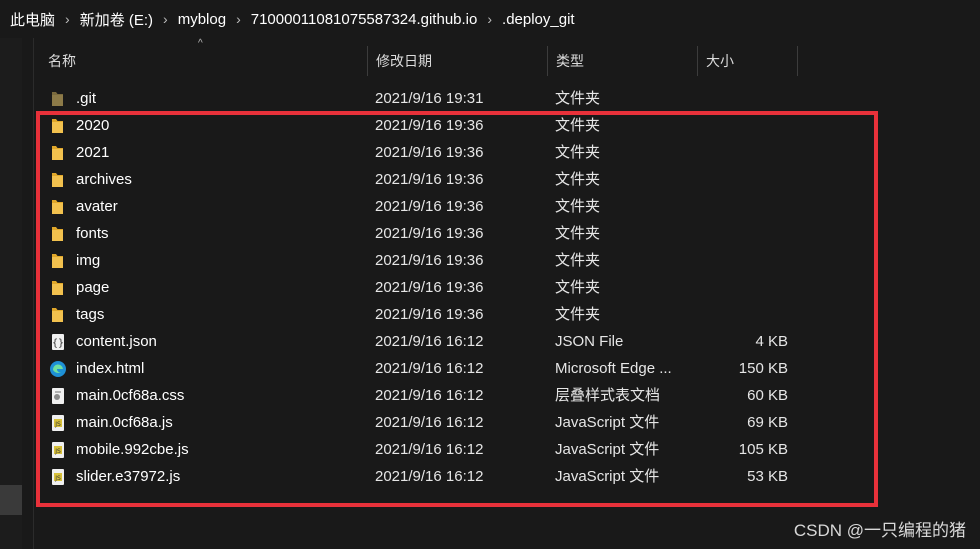  Describe the element at coordinates (58, 396) in the screenshot. I see `css-file-icon` at that location.